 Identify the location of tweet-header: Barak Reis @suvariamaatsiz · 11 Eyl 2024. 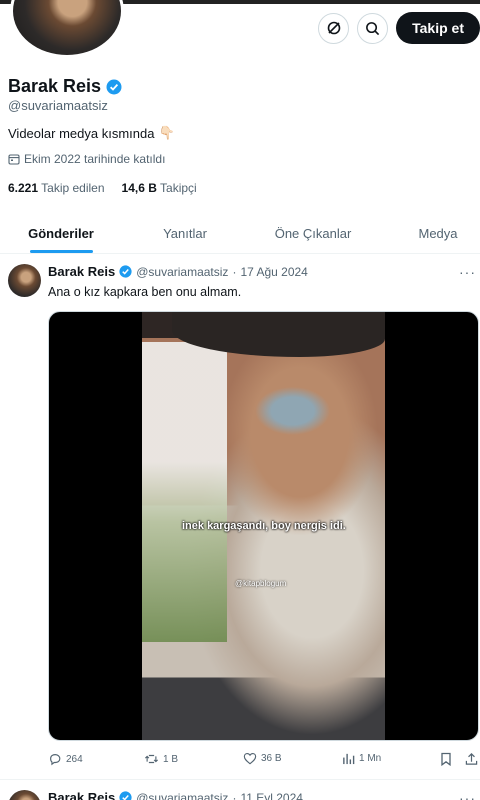
(175, 795).